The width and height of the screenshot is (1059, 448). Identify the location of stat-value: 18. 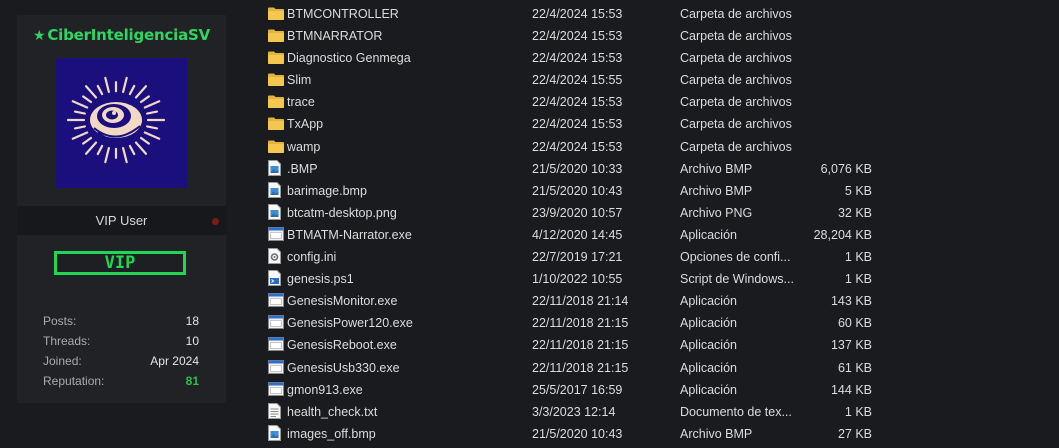
(192, 321).